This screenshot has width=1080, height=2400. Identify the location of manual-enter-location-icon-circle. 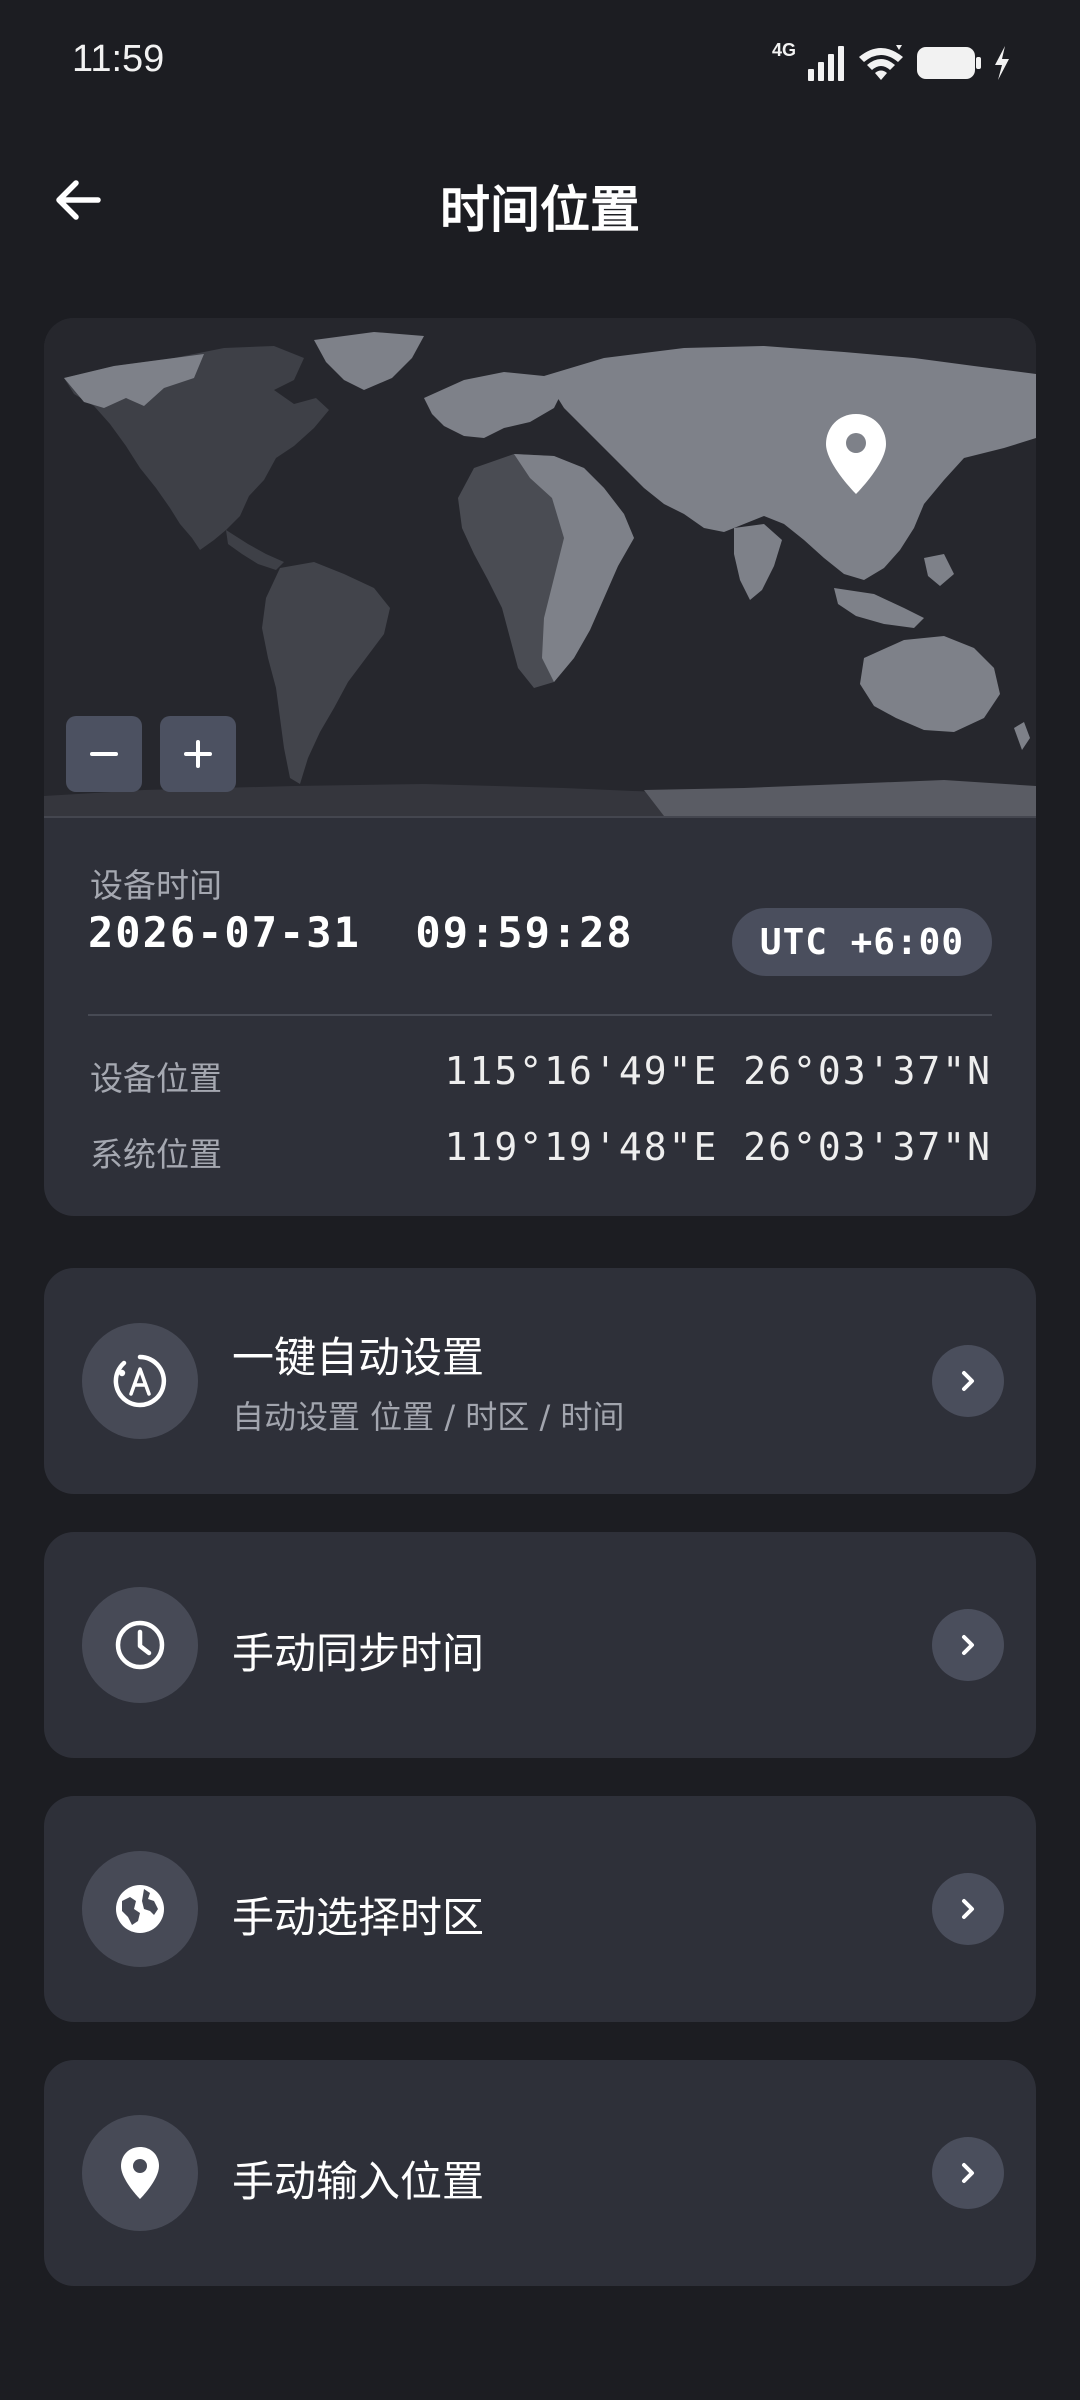
(140, 2173).